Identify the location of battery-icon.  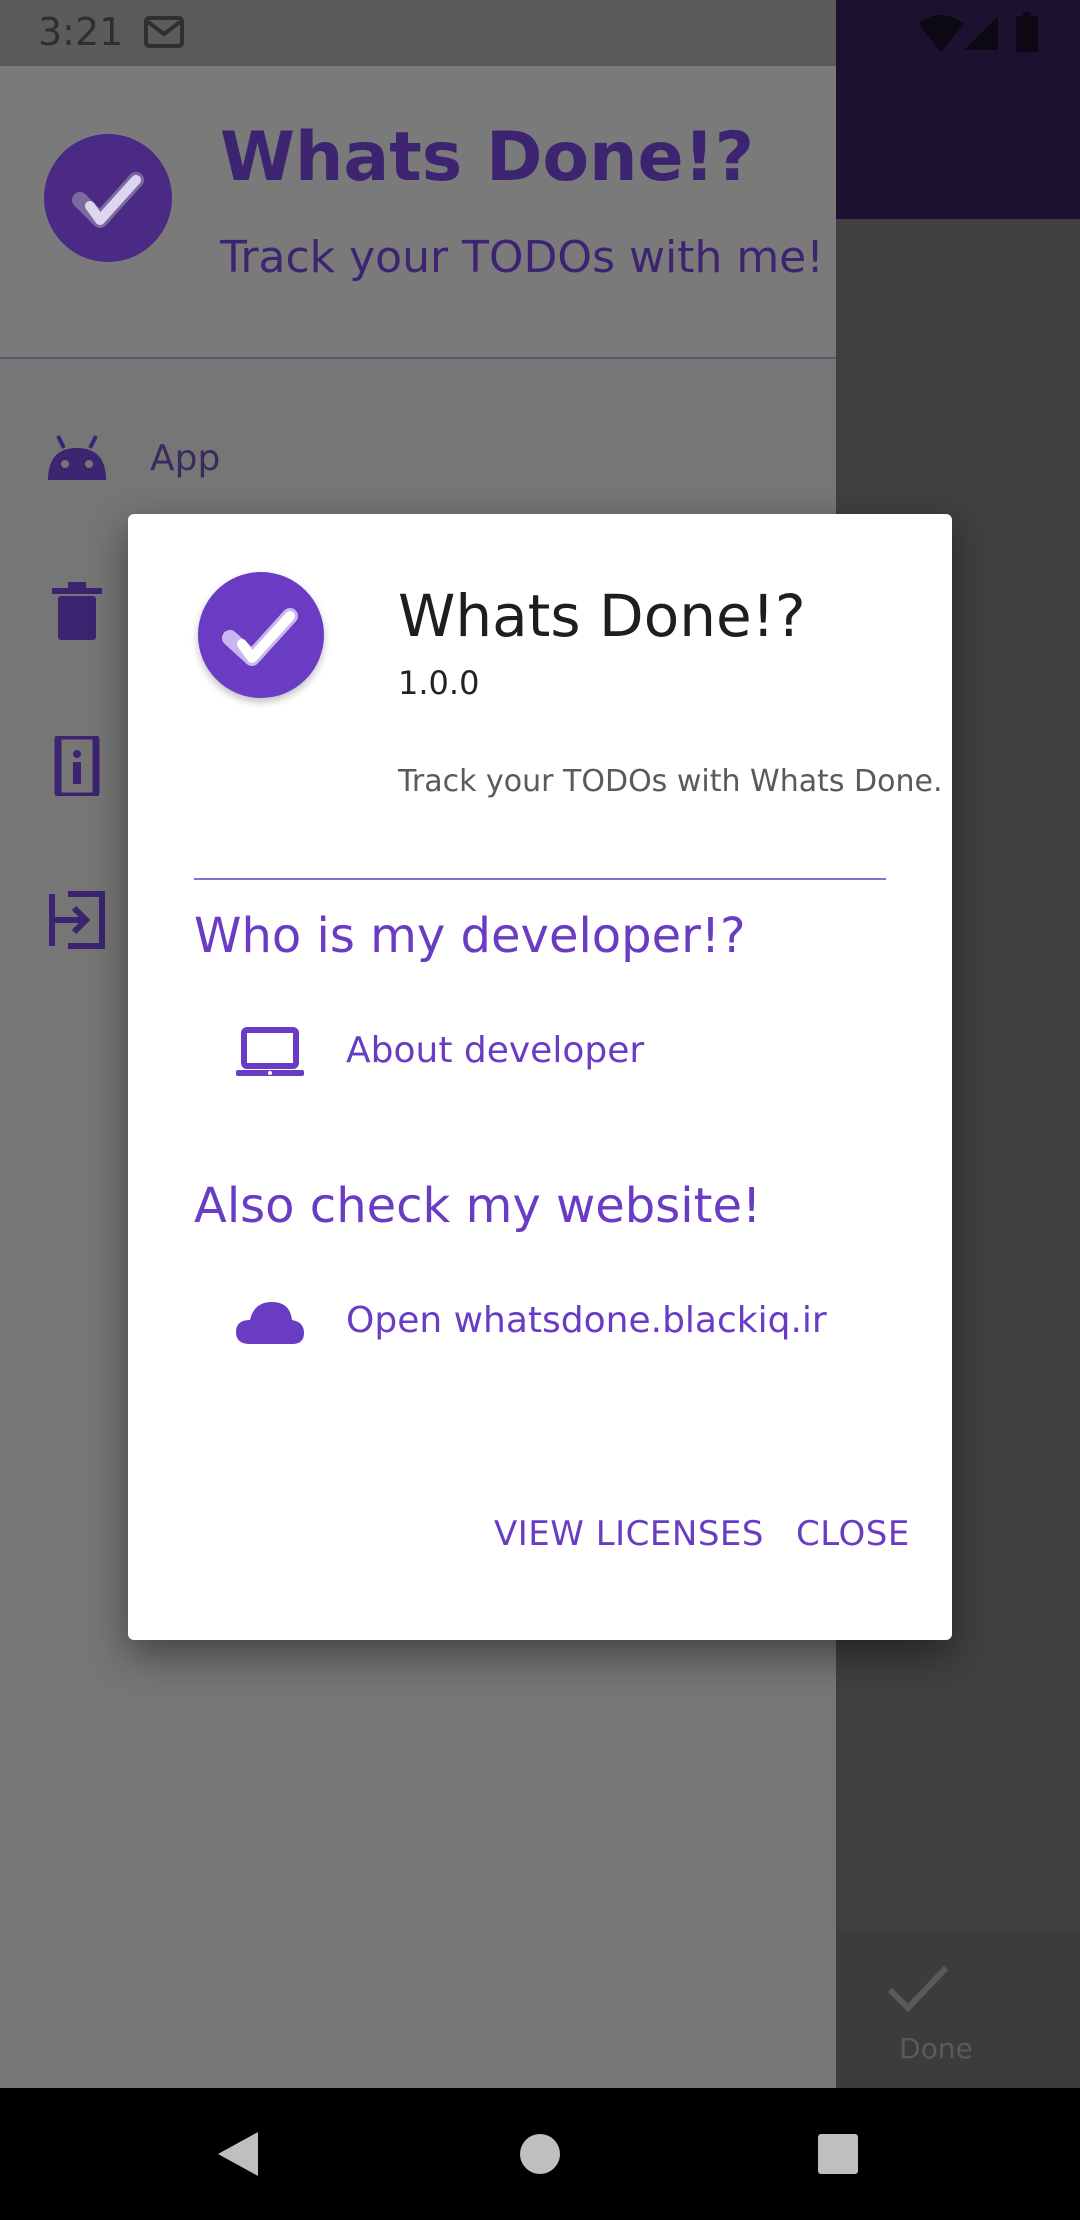
(1027, 32).